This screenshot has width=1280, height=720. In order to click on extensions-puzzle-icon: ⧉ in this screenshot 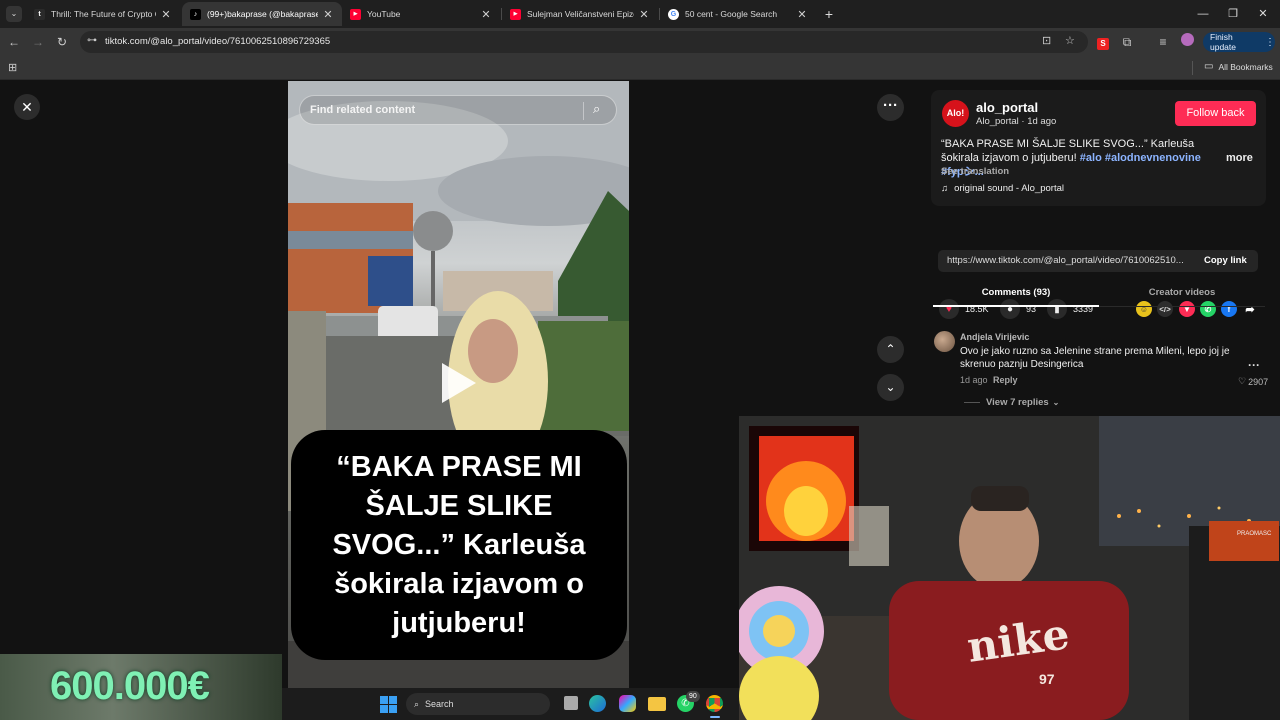, I will do `click(1127, 42)`.